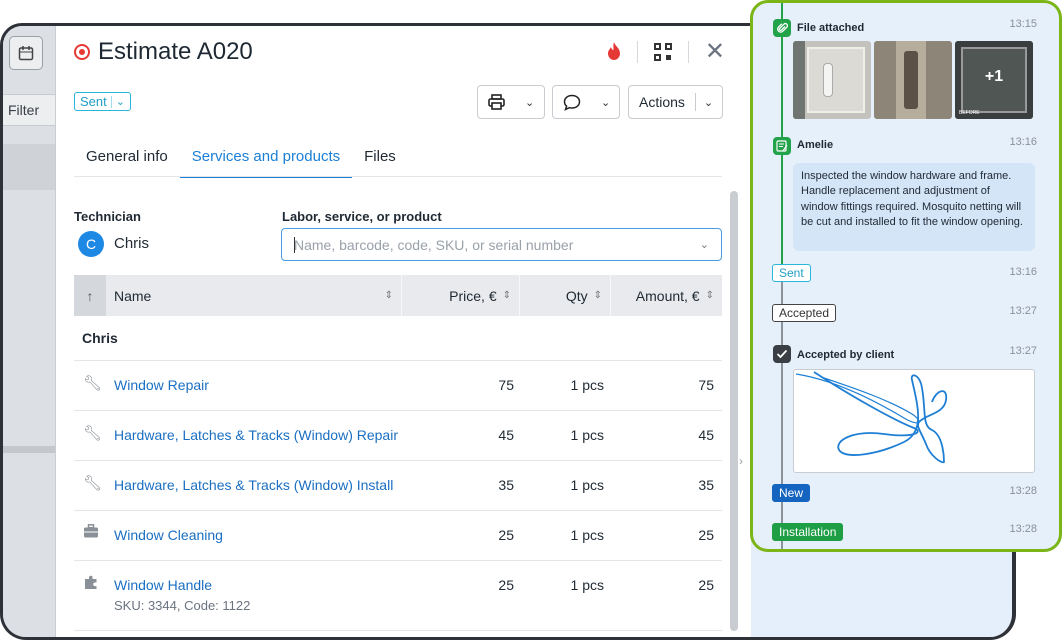  I want to click on page-title: Estimate A020, so click(175, 51).